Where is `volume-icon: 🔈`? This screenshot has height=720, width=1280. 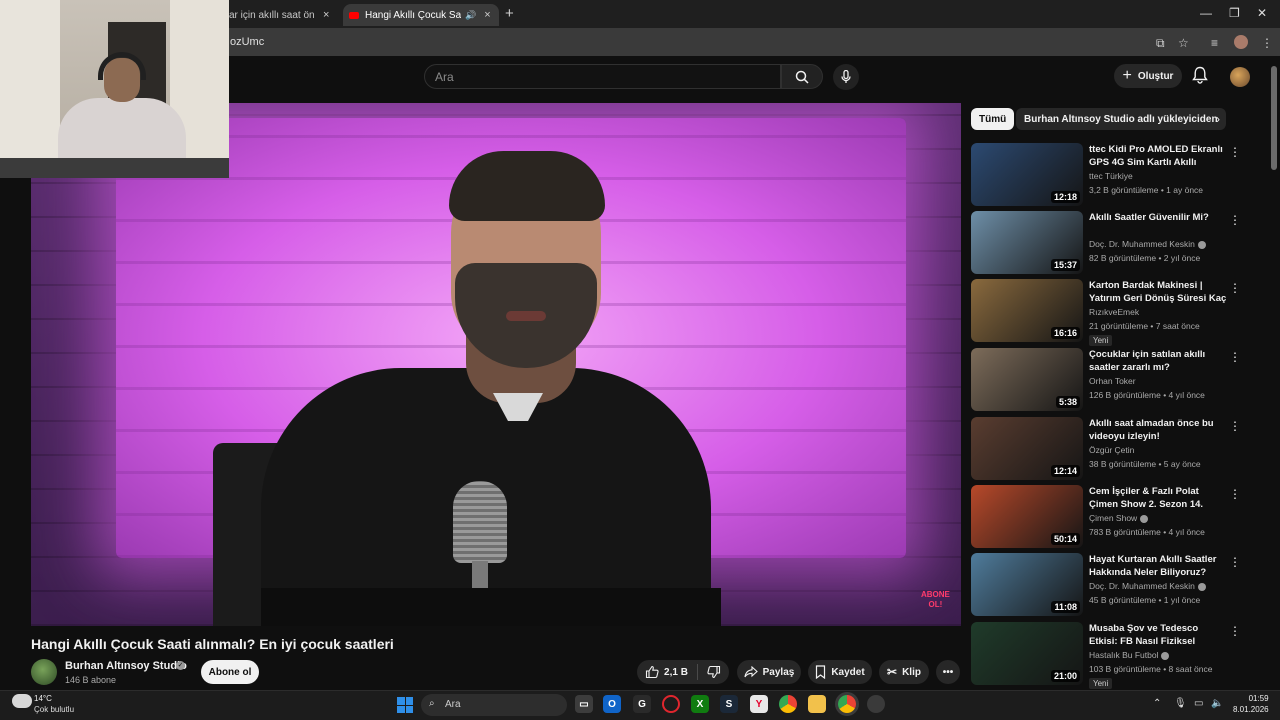
volume-icon: 🔈 is located at coordinates (1217, 703).